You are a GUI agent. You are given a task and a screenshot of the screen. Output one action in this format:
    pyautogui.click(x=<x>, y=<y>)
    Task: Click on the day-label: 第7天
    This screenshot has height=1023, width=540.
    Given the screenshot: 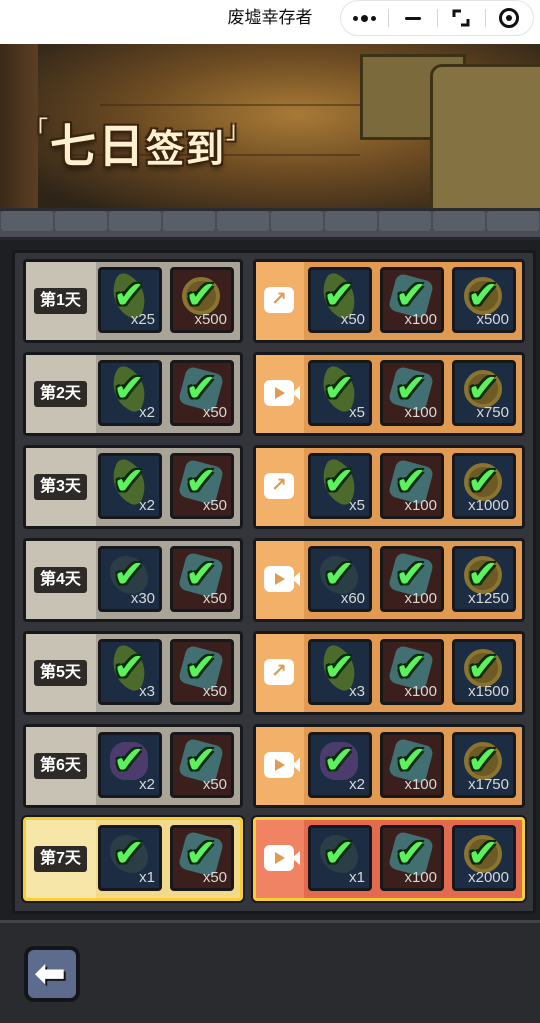 What is the action you would take?
    pyautogui.click(x=60, y=859)
    